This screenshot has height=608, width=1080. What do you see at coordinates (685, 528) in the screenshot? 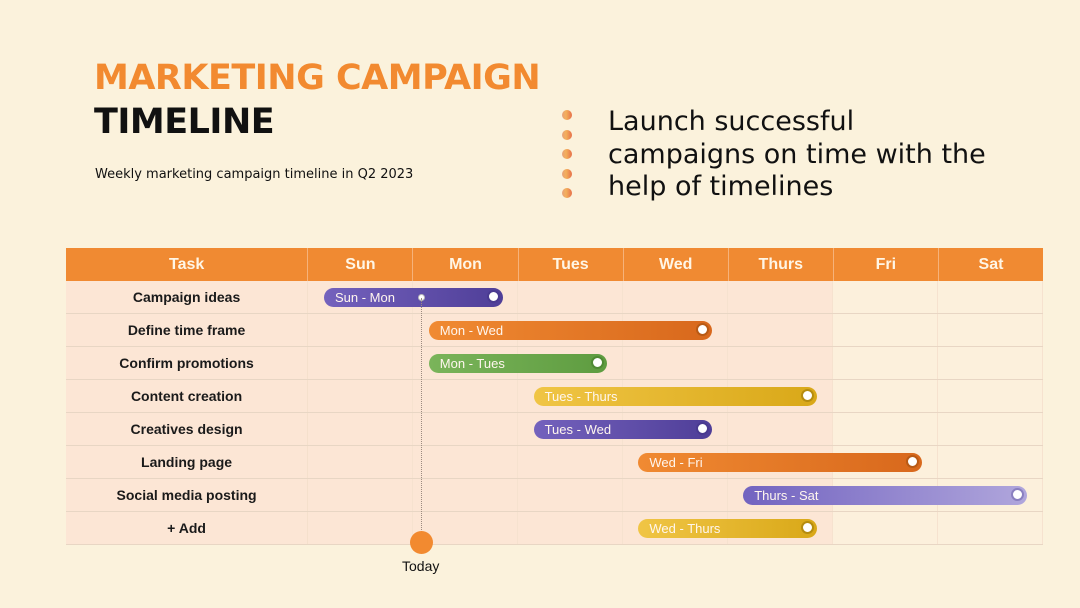
I see `task-bar-label: Wed - Thurs` at bounding box center [685, 528].